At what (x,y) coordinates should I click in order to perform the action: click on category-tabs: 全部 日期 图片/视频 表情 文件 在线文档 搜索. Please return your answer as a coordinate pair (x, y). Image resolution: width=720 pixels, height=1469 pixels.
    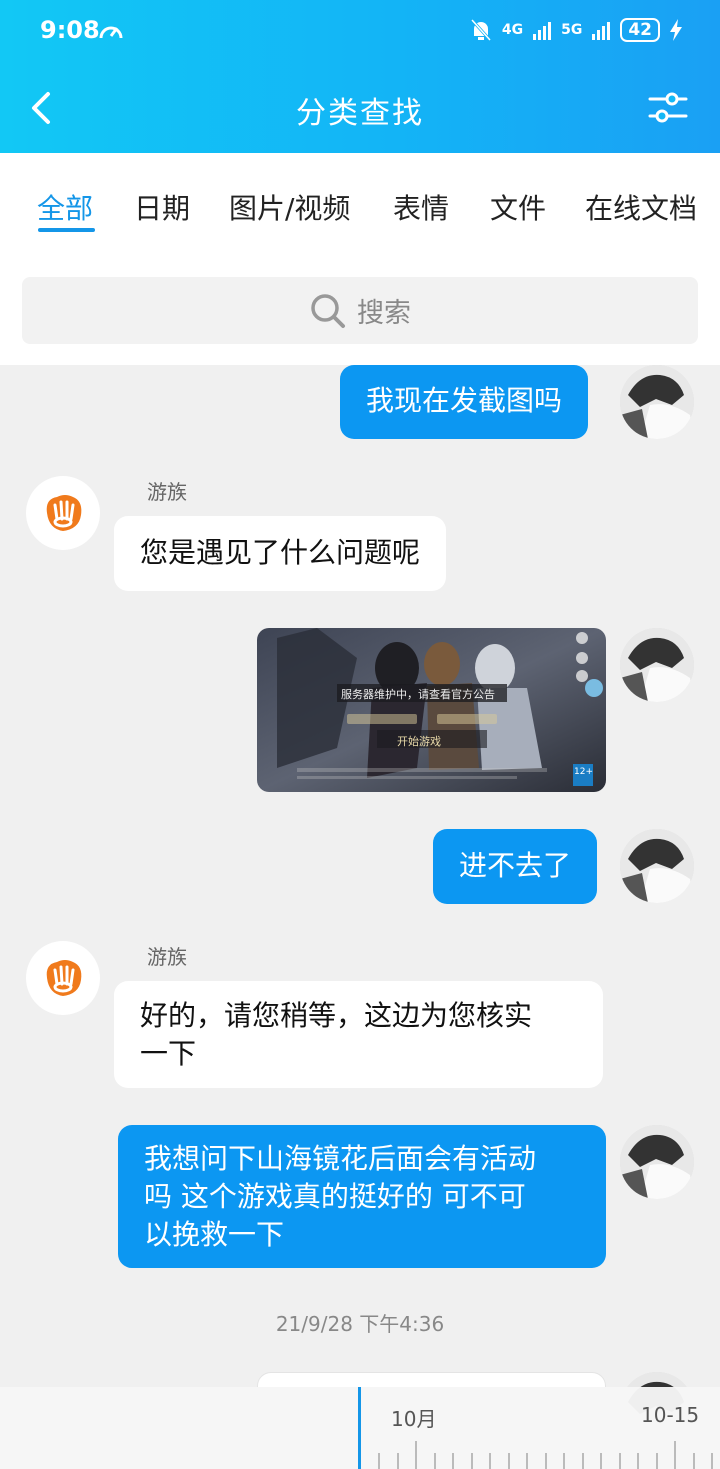
    Looking at the image, I should click on (360, 259).